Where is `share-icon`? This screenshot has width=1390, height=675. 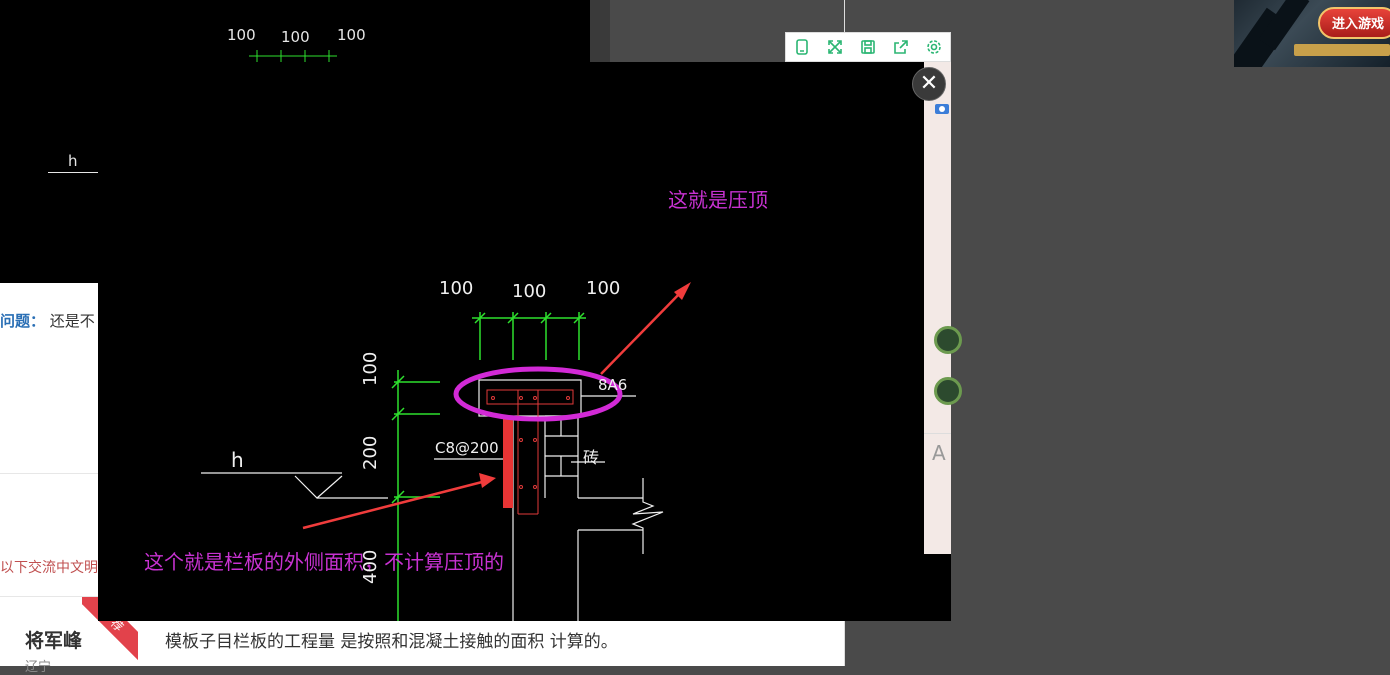
share-icon is located at coordinates (900, 47).